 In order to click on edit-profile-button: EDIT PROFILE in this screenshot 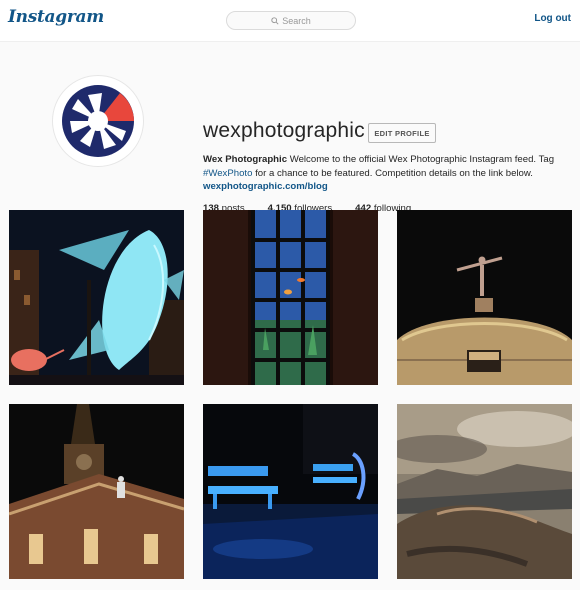, I will do `click(402, 133)`.